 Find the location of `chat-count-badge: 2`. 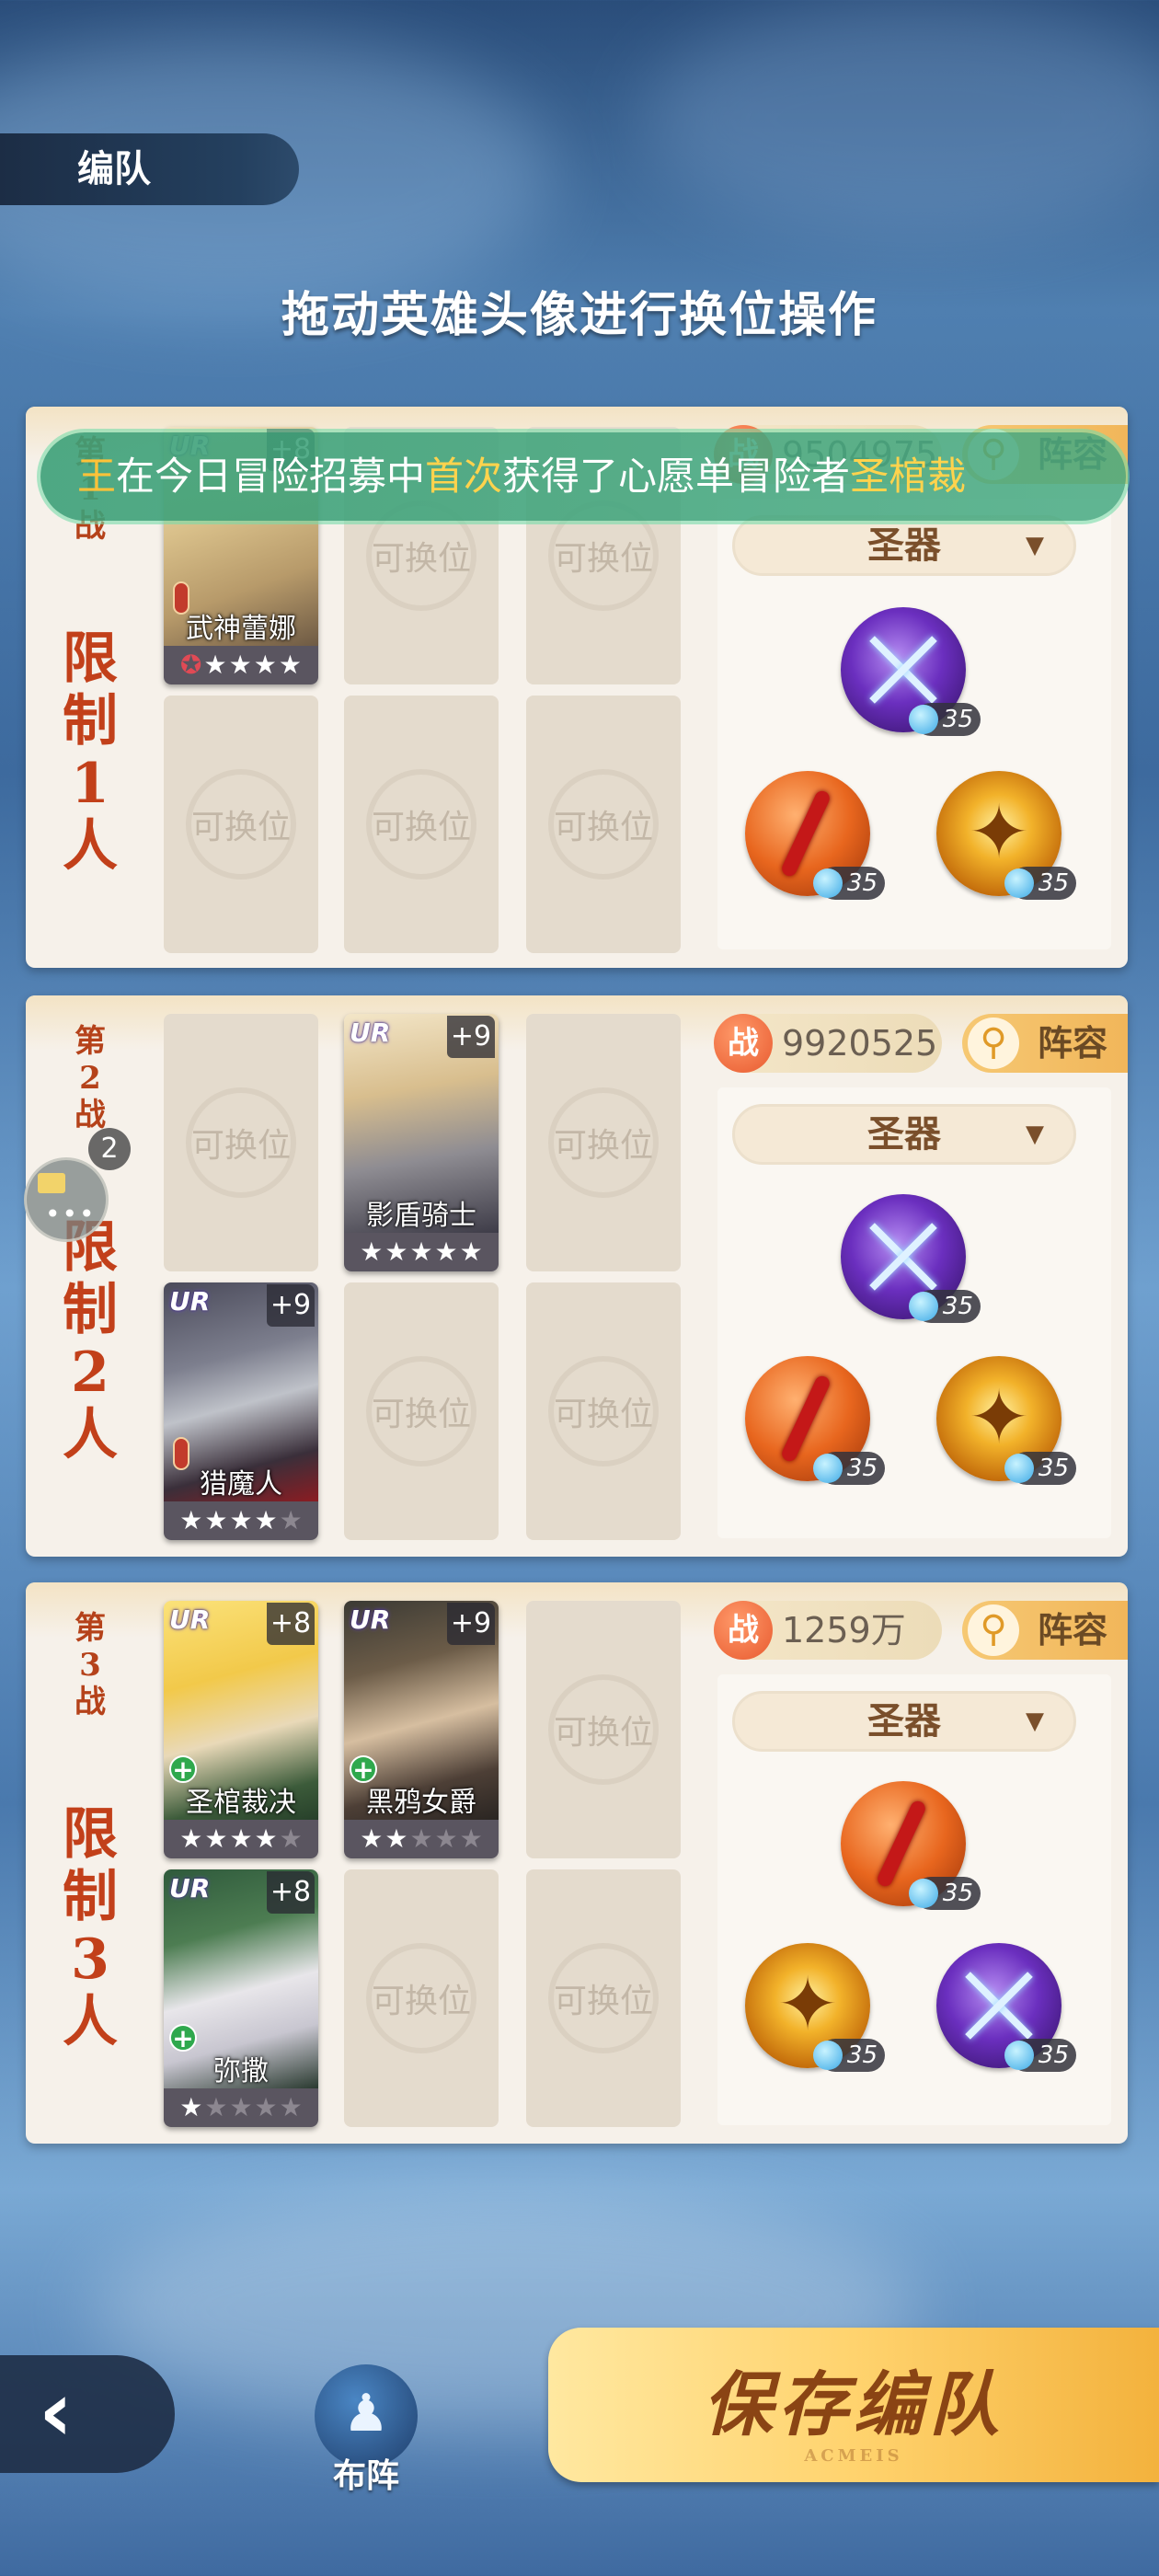

chat-count-badge: 2 is located at coordinates (109, 1149).